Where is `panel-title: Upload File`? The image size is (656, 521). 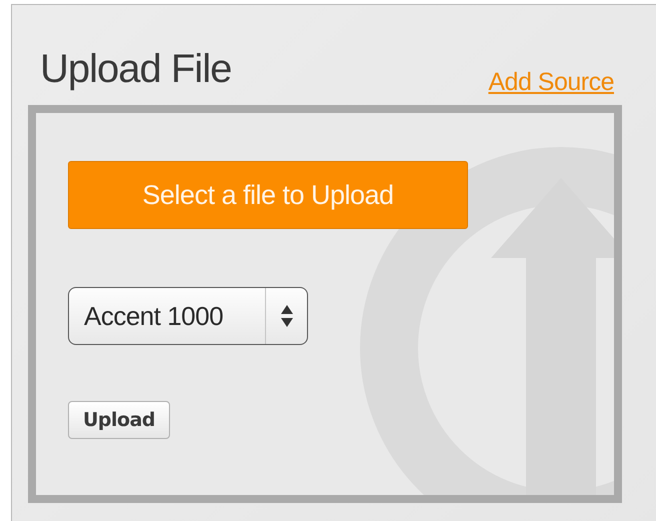 panel-title: Upload File is located at coordinates (136, 71).